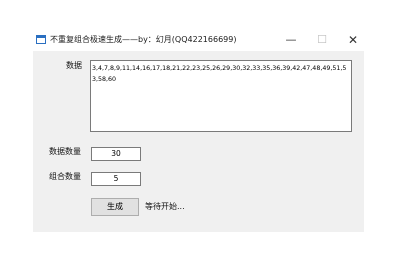 The height and width of the screenshot is (267, 400). Describe the element at coordinates (143, 39) in the screenshot. I see `window-title: 不重复组合极速生成——by：幻月(QQ422166699)` at that location.